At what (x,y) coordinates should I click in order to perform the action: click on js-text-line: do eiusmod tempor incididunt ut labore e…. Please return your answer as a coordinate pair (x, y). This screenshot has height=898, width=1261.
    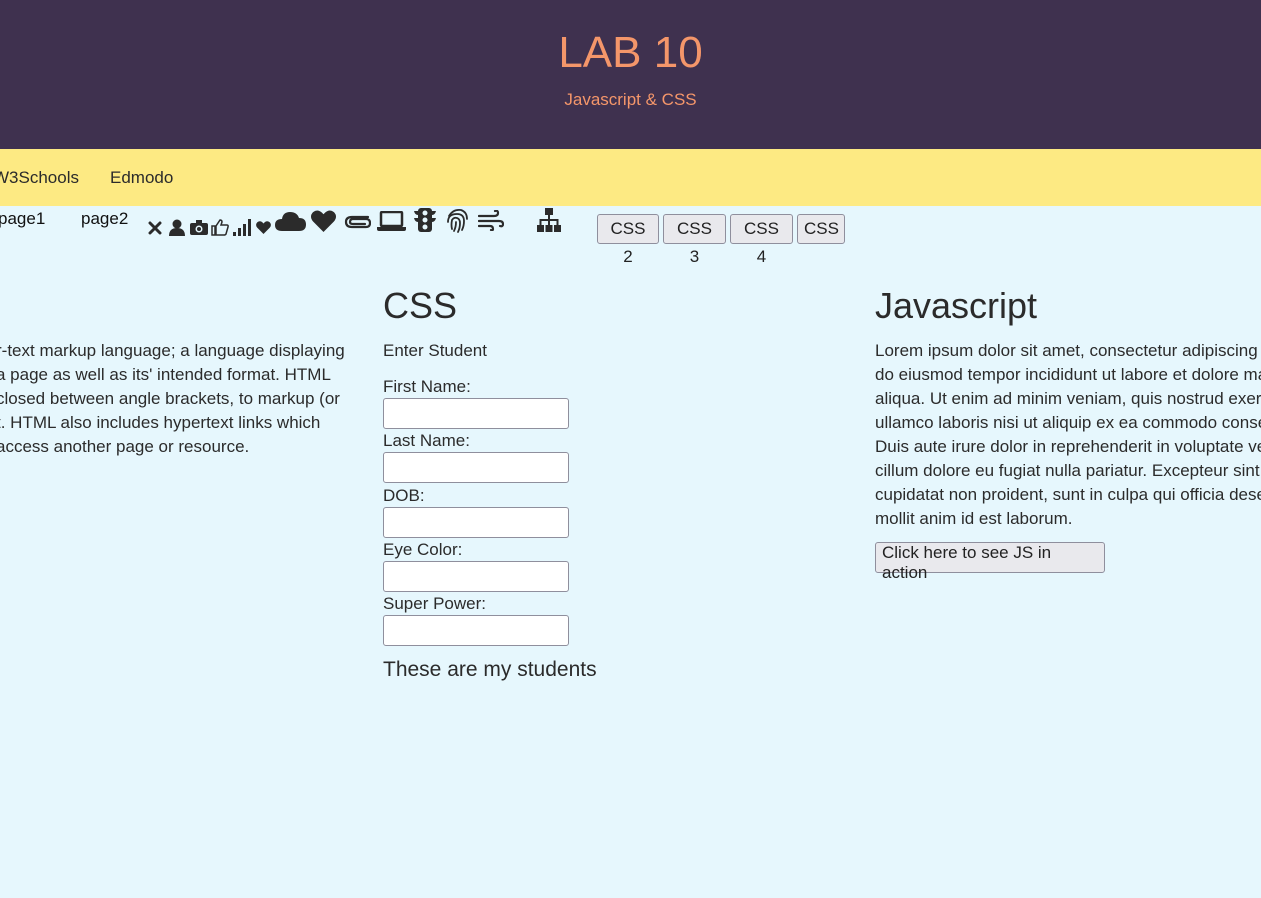
    Looking at the image, I should click on (1068, 374).